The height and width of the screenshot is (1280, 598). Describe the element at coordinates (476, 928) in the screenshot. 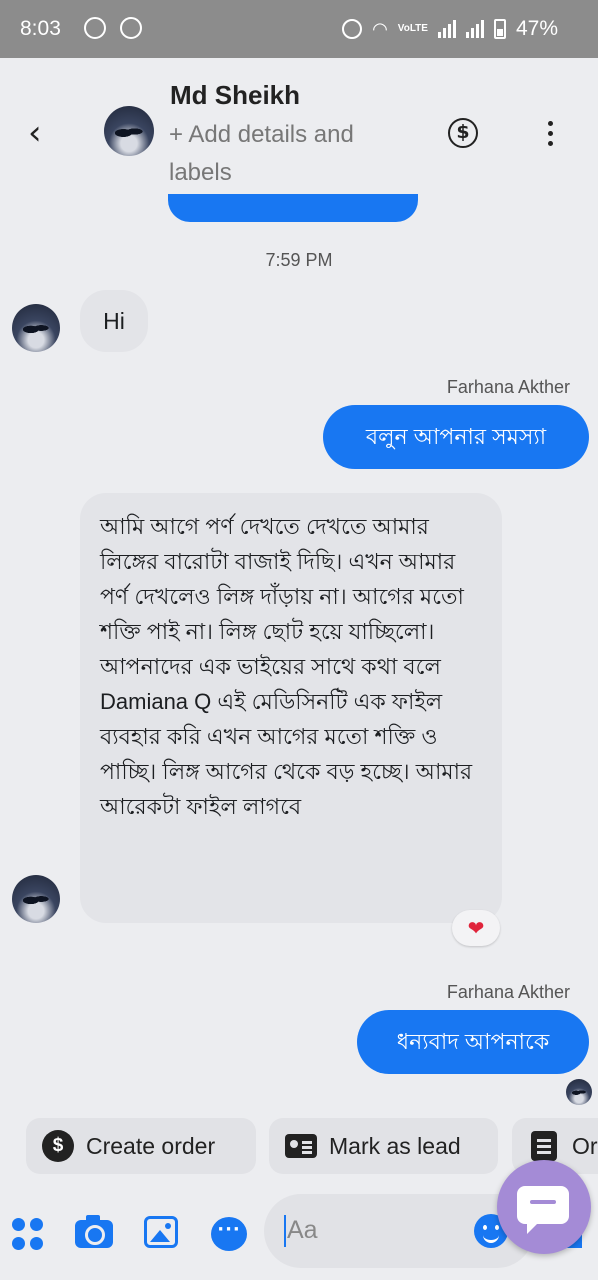

I see `heart-reaction-icon: ❤` at that location.